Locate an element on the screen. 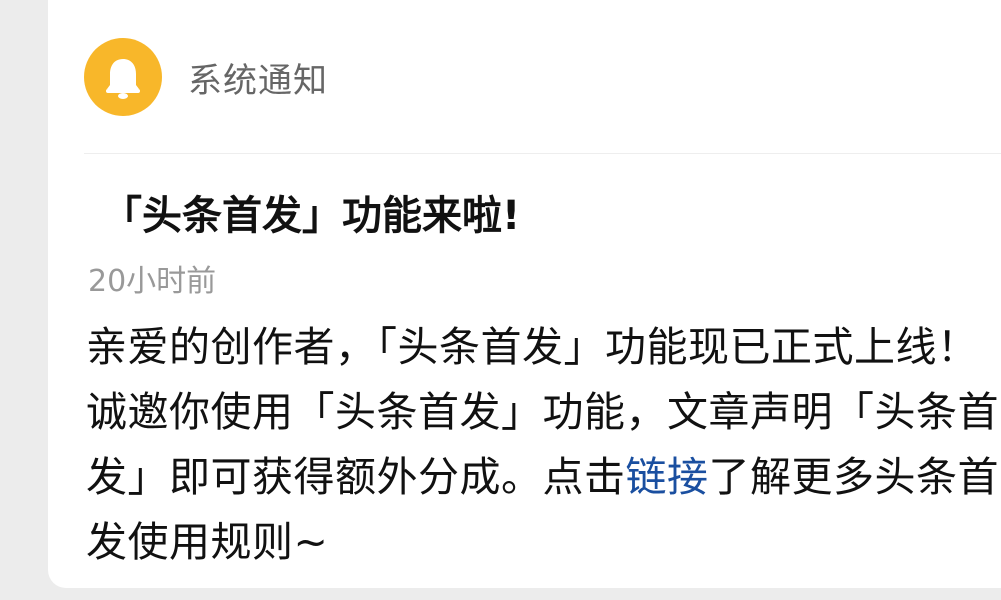  sender-name: 系统通知 is located at coordinates (258, 80).